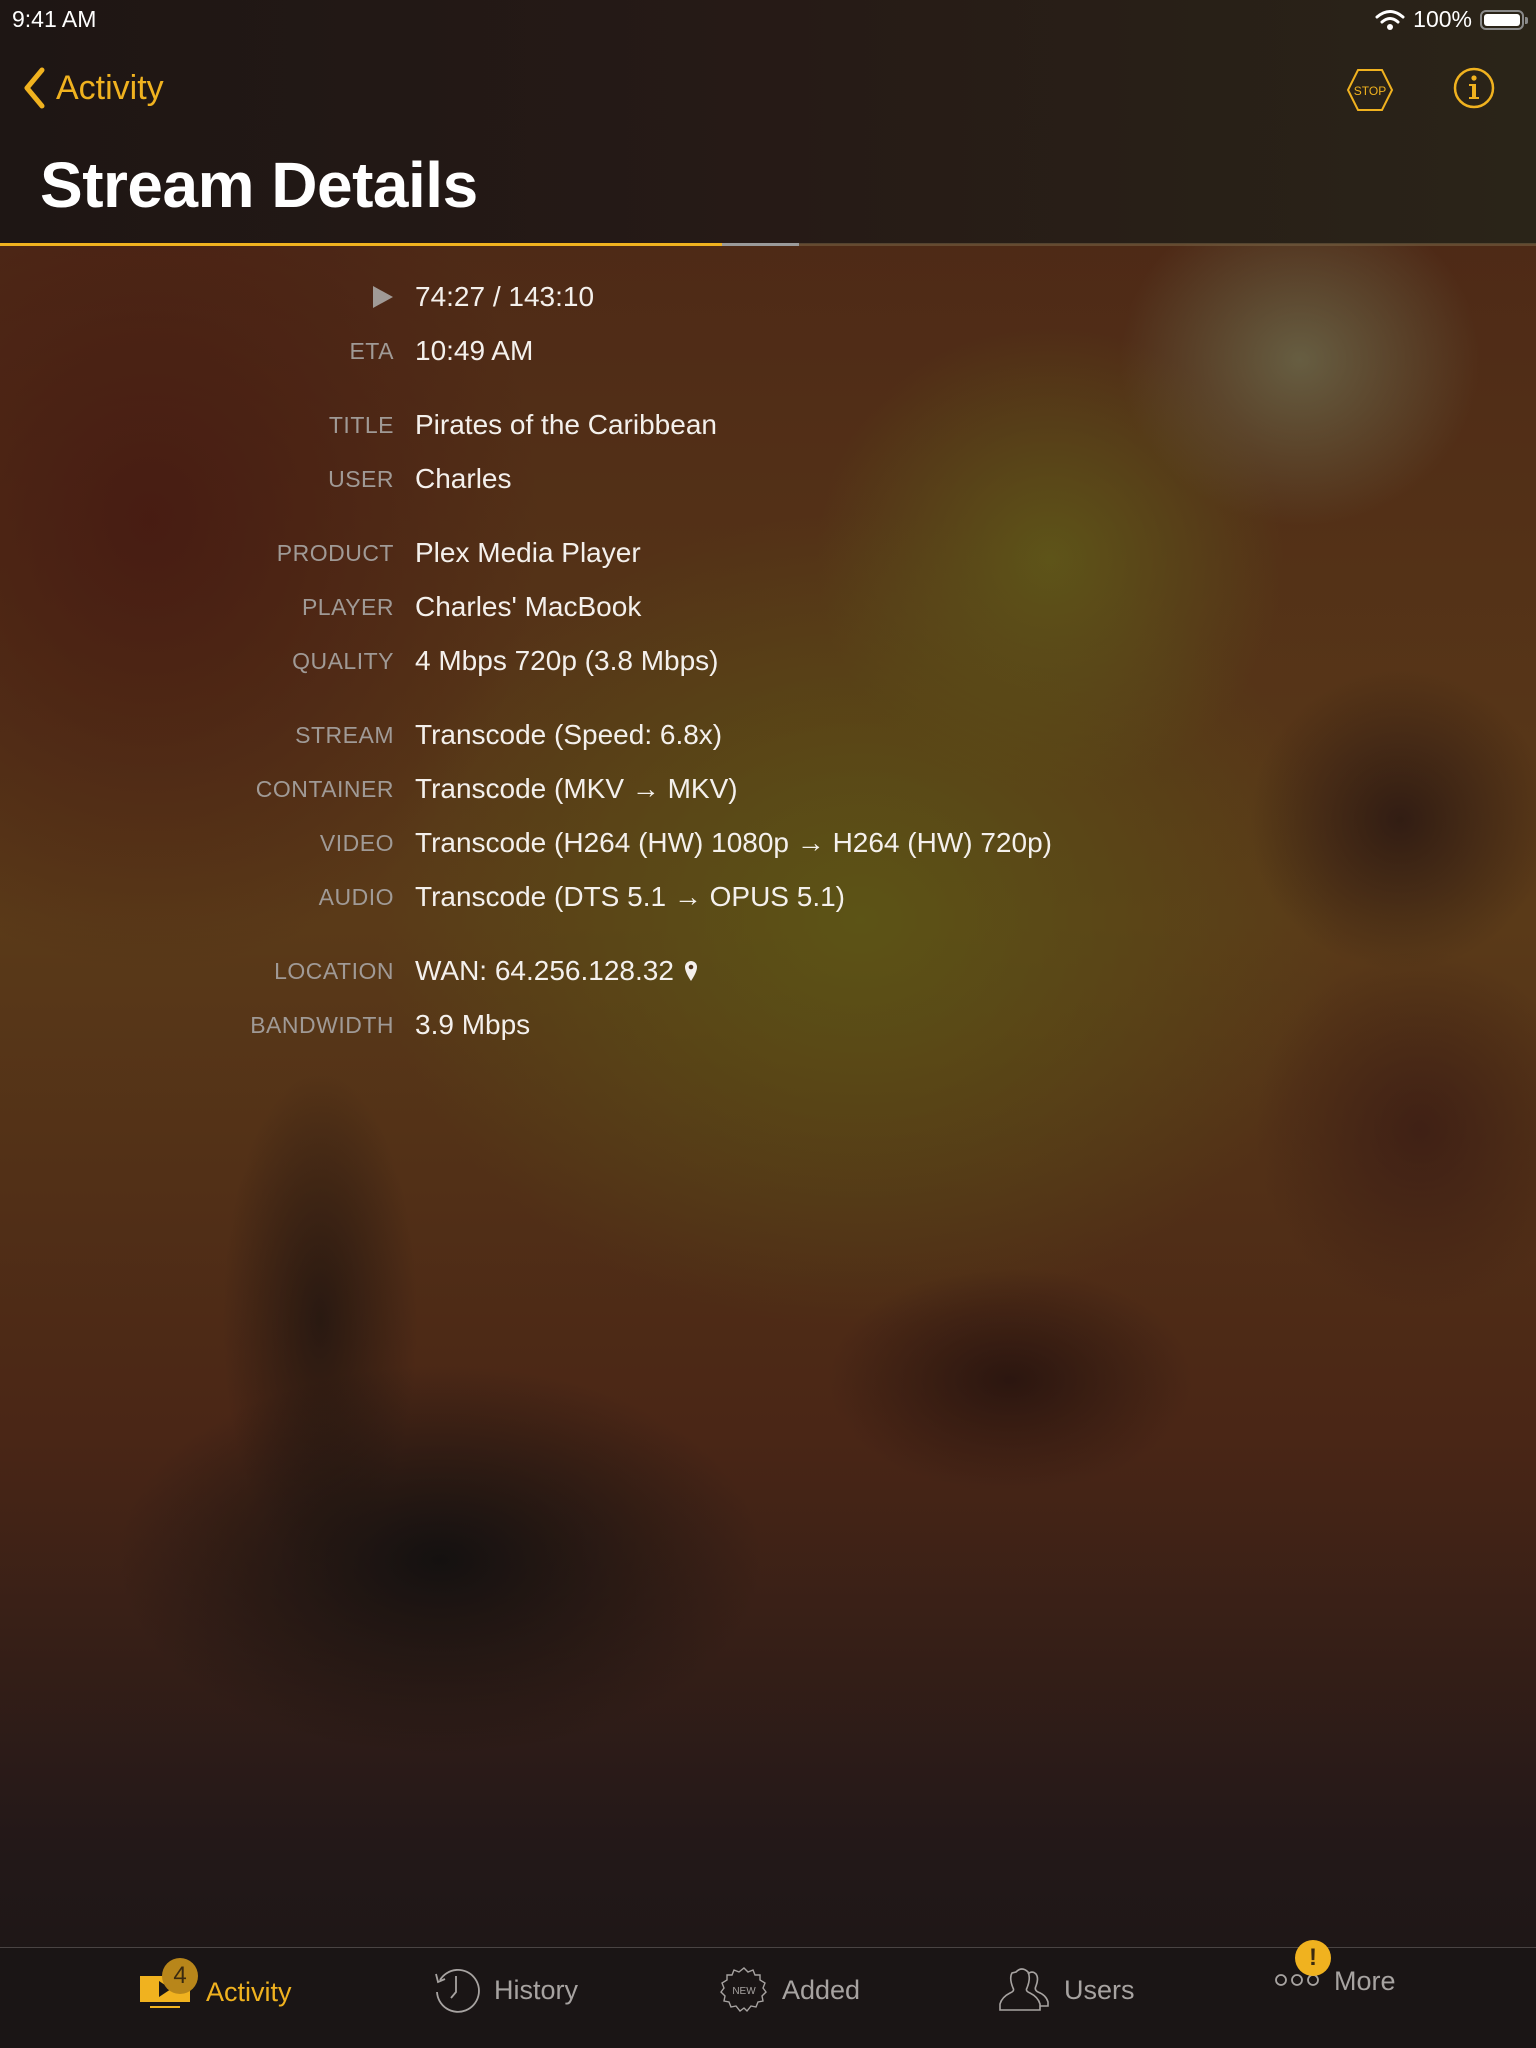 The width and height of the screenshot is (1536, 2048). I want to click on detail-group: TITLE Pirates of the Caribbean USER Charles, so click(768, 452).